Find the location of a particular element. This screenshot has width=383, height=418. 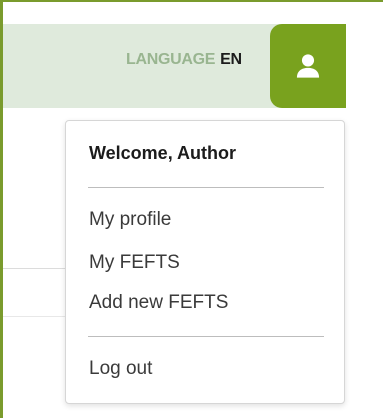

language-switcher: LANGUAGE EN is located at coordinates (184, 60).